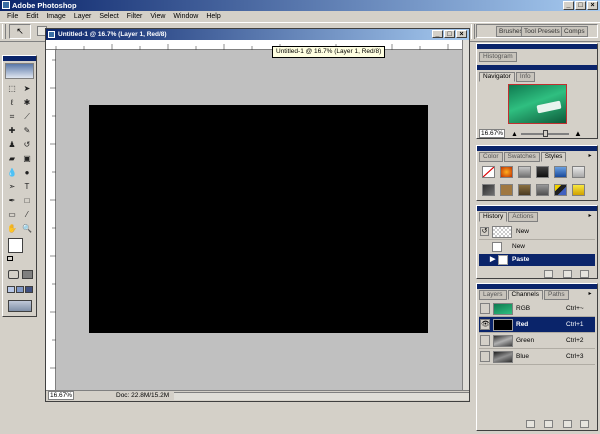 Image resolution: width=600 pixels, height=434 pixels. Describe the element at coordinates (29, 289) in the screenshot. I see `full-screen-icon` at that location.